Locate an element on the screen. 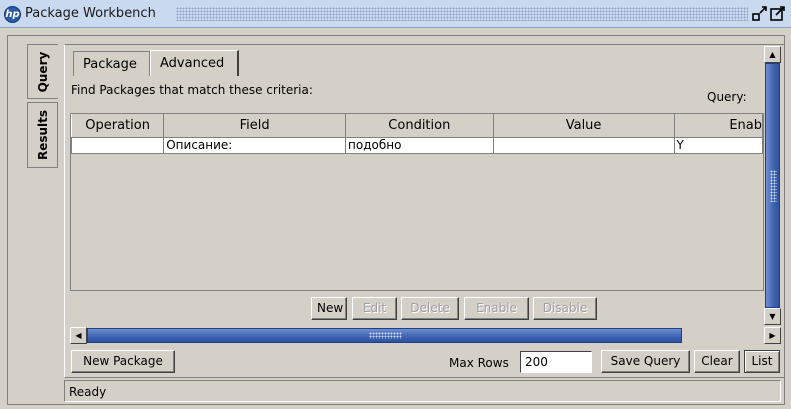 The image size is (791, 409). enable-criteria-button: Enable is located at coordinates (496, 308).